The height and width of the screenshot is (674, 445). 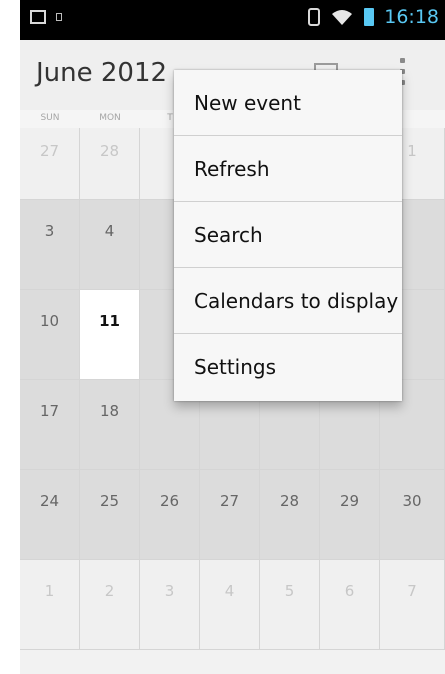 I want to click on bluetooth-icon, so click(x=314, y=17).